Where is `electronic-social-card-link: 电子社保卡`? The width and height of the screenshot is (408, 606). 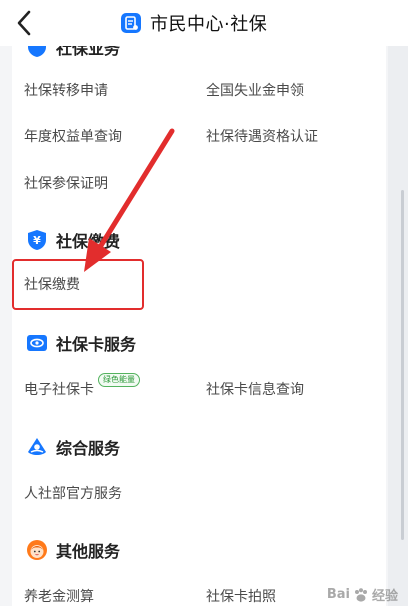
electronic-social-card-link: 电子社保卡 is located at coordinates (59, 390).